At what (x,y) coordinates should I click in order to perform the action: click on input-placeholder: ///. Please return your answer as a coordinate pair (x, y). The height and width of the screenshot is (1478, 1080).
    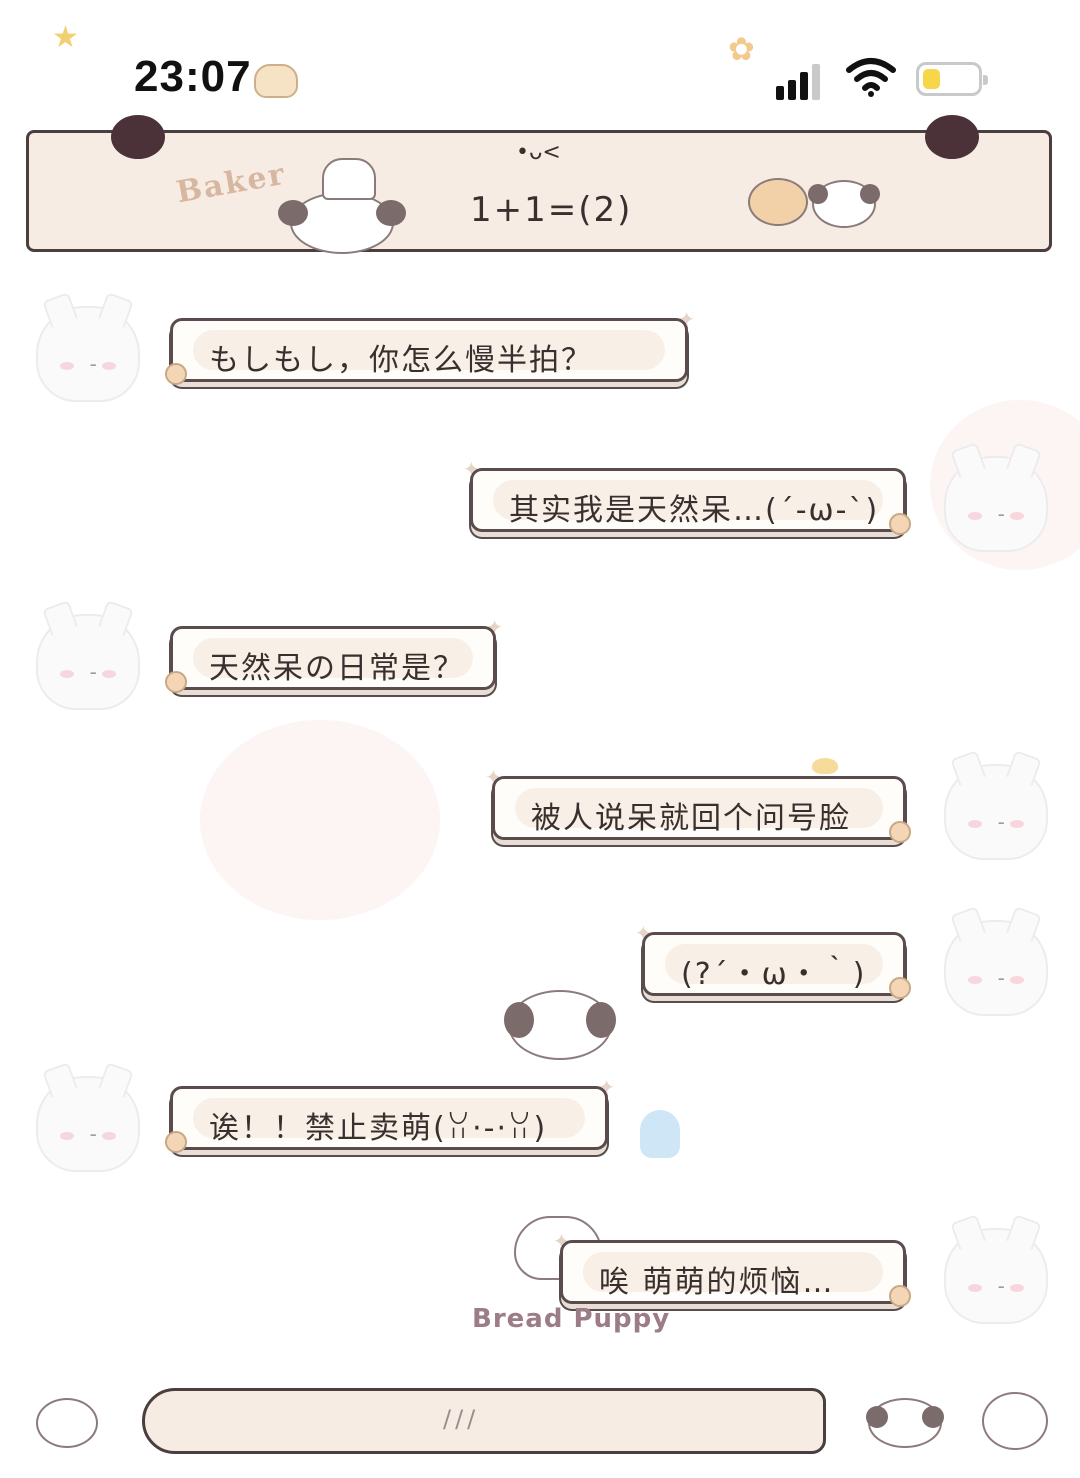
    Looking at the image, I should click on (461, 1419).